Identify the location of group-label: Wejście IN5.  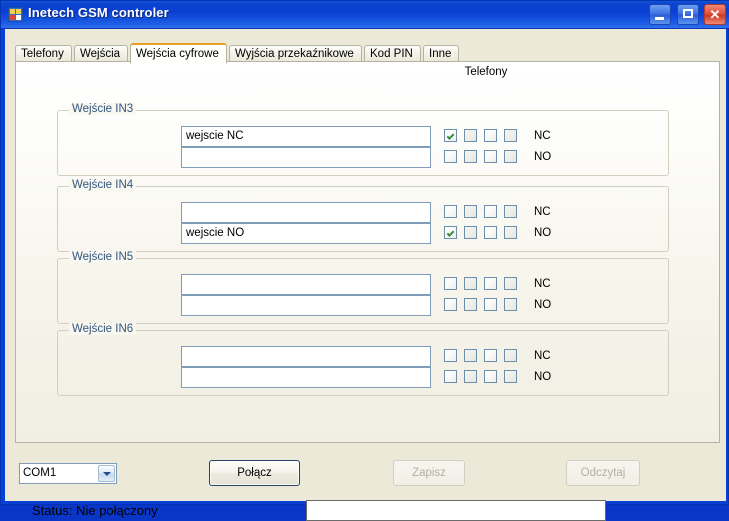
(103, 257).